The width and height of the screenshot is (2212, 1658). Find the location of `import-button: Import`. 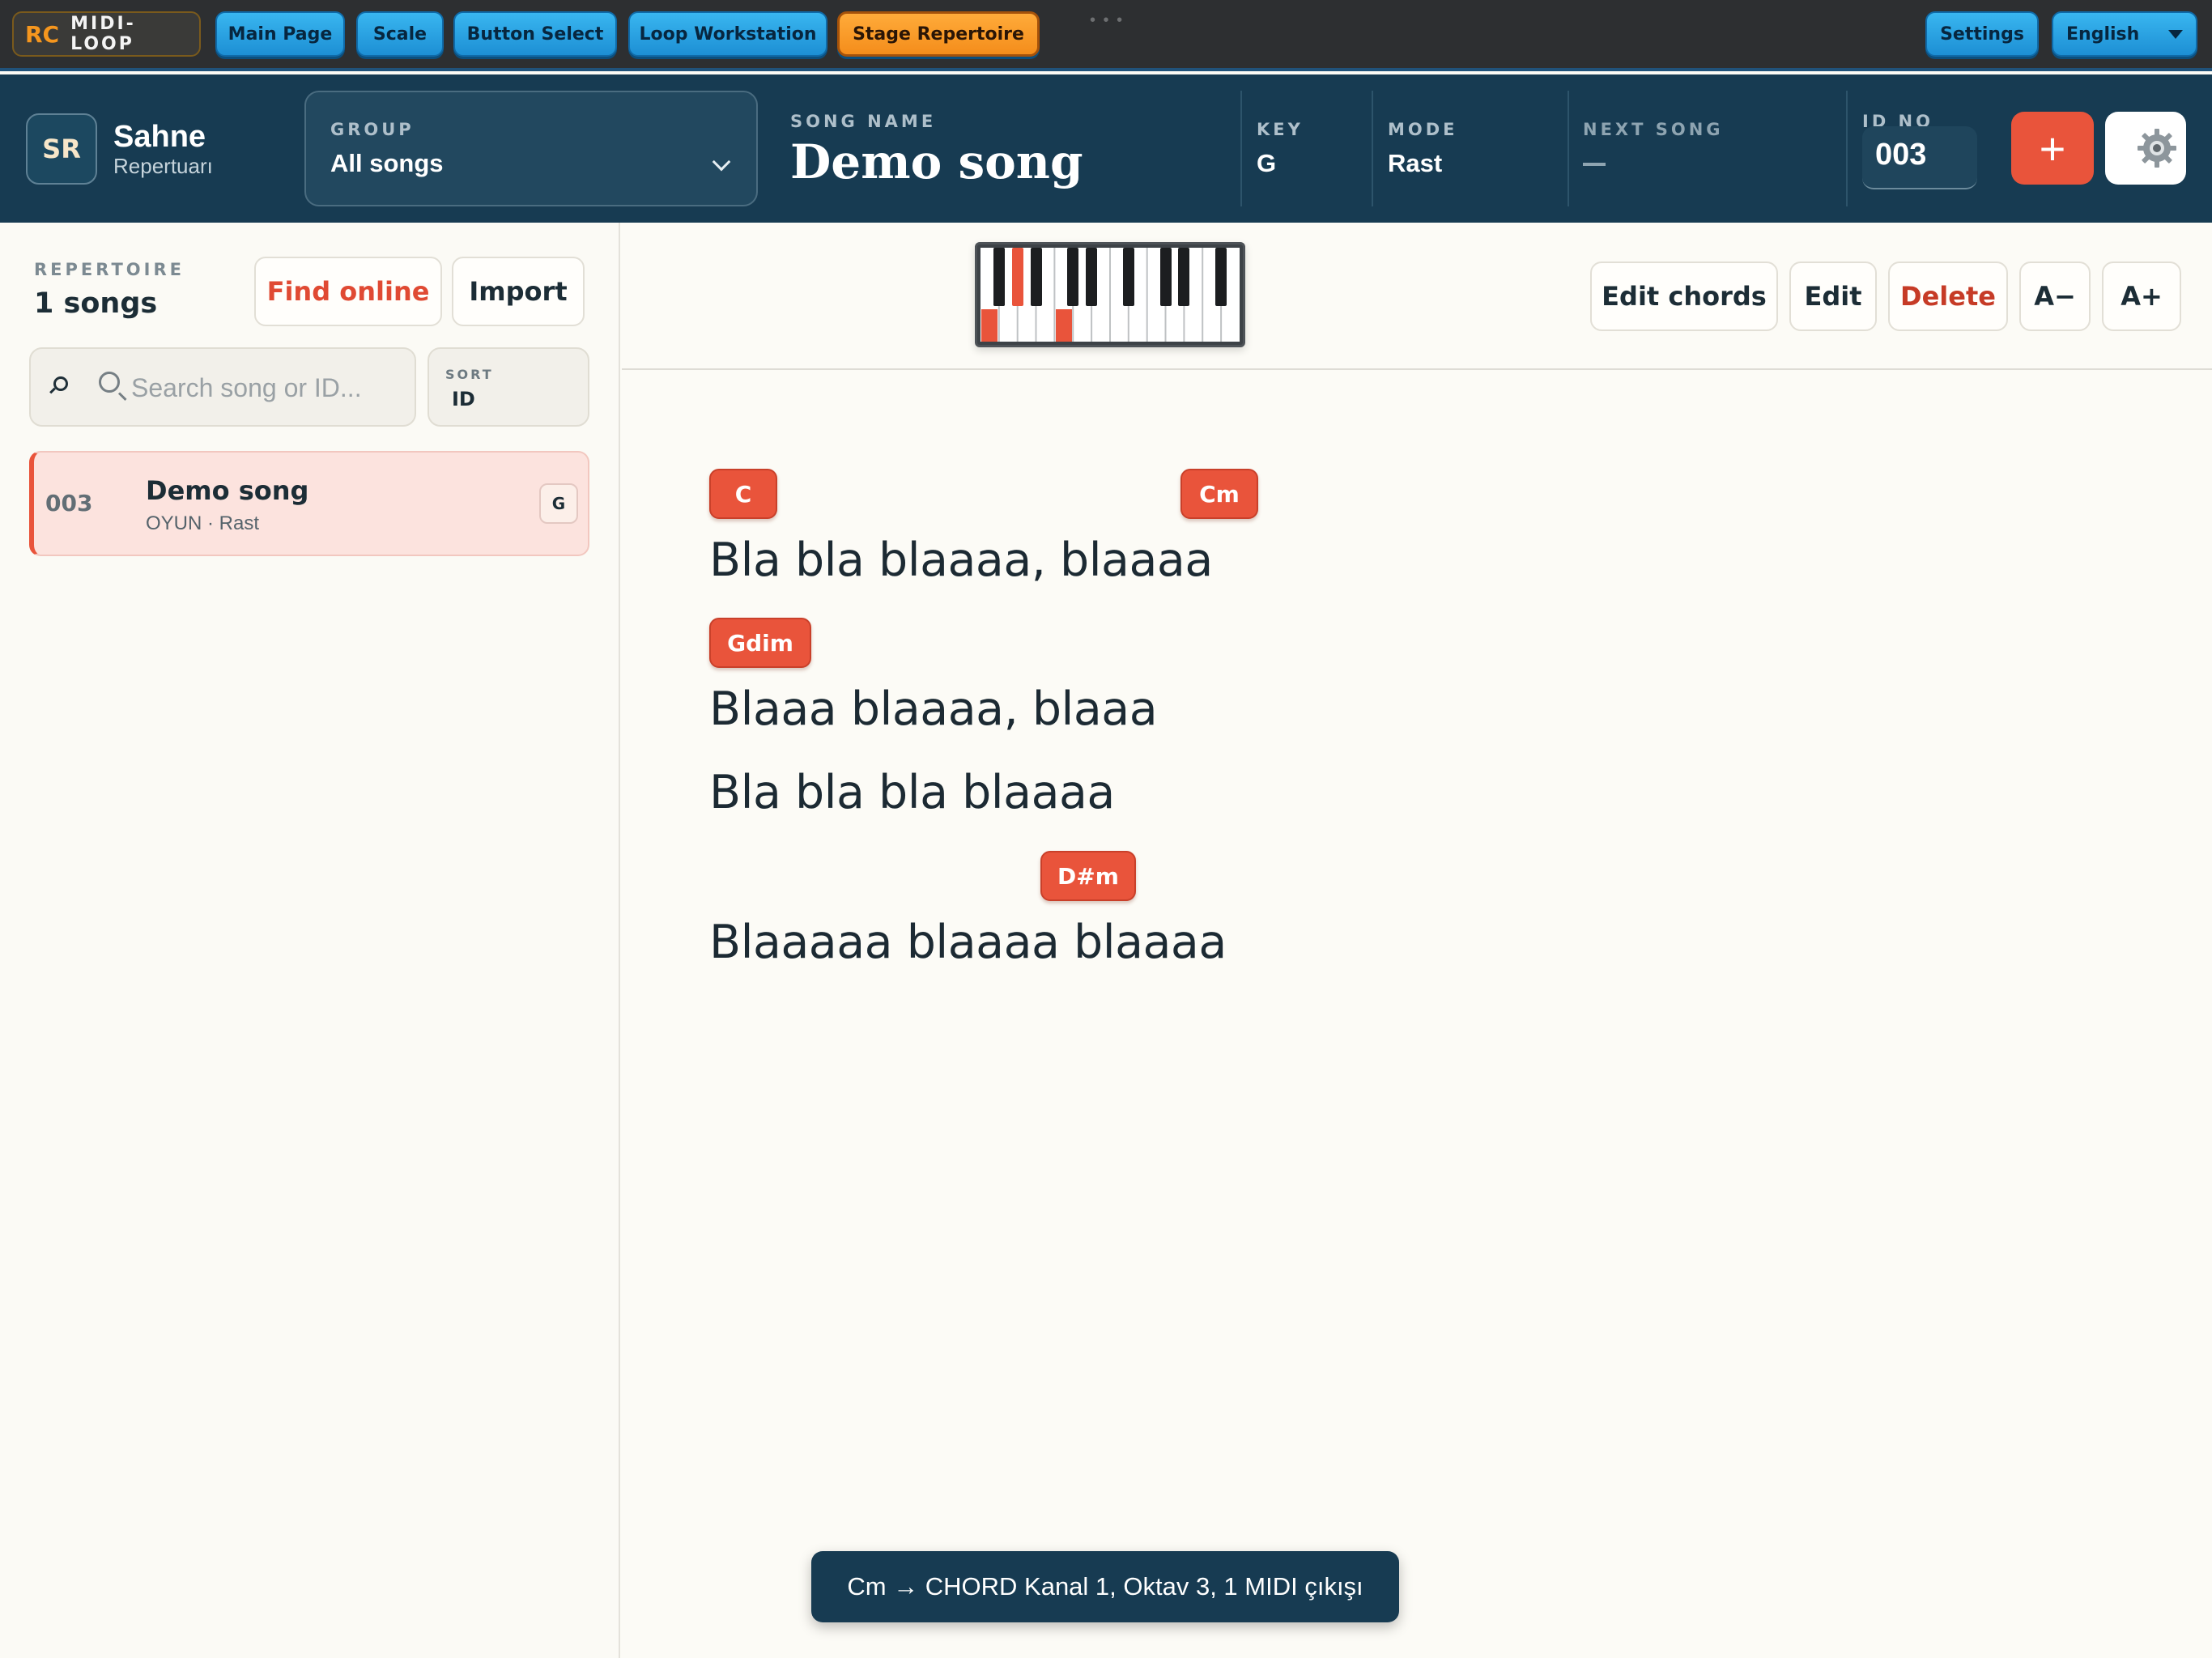

import-button: Import is located at coordinates (518, 291).